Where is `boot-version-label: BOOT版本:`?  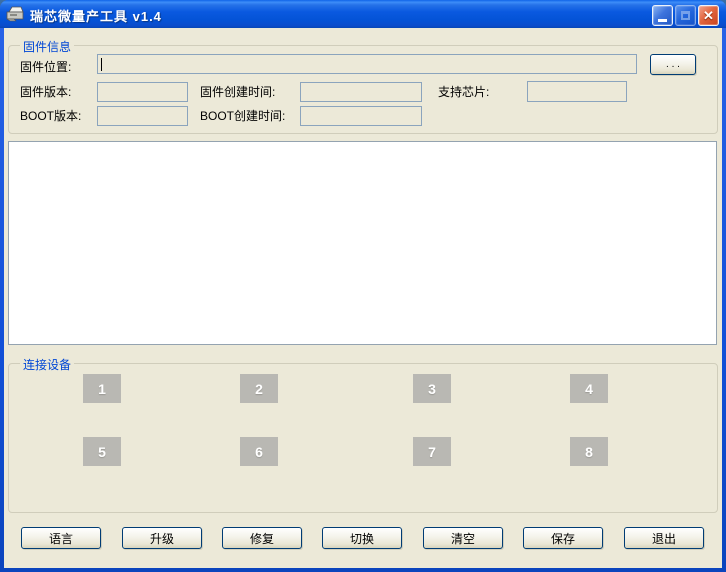 boot-version-label: BOOT版本: is located at coordinates (51, 116).